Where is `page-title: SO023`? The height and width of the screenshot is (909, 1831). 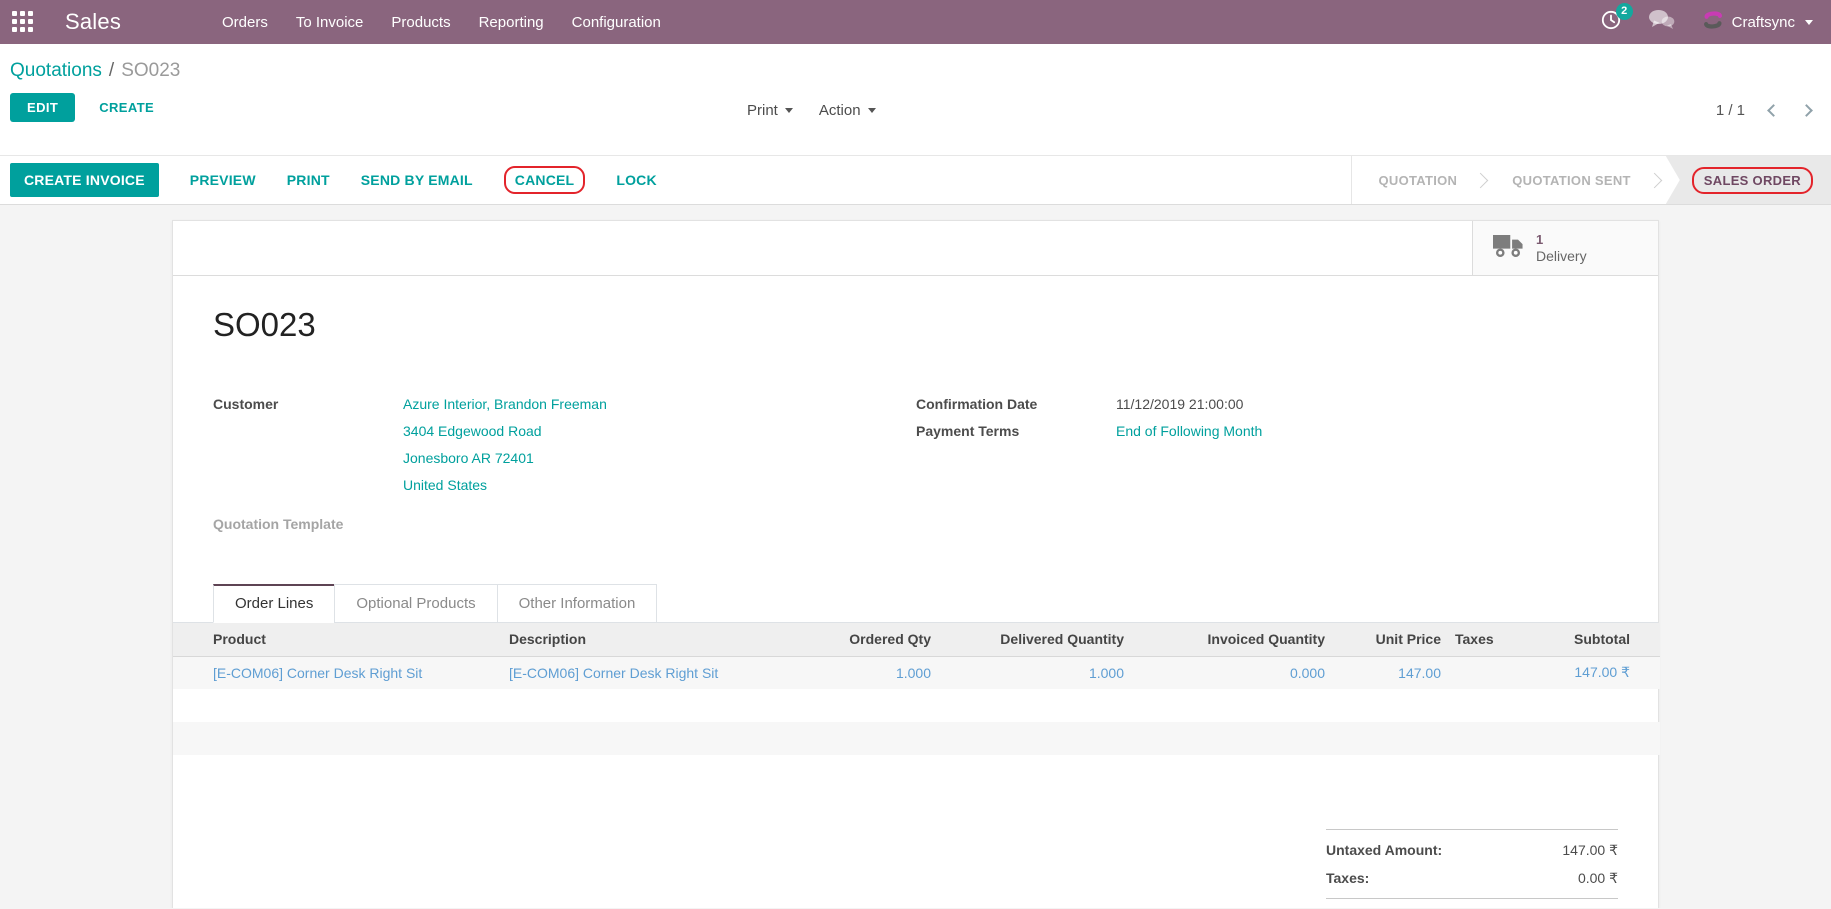
page-title: SO023 is located at coordinates (264, 324).